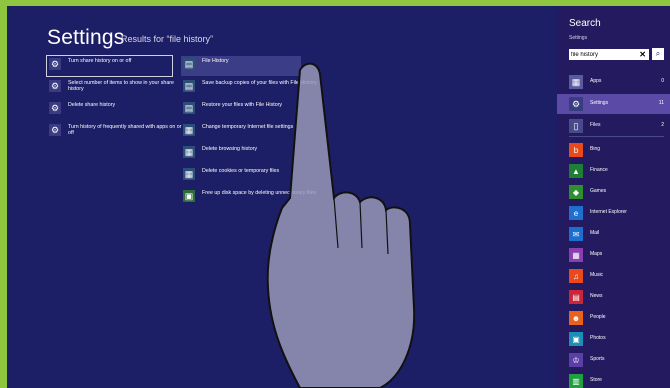 Image resolution: width=670 pixels, height=388 pixels. Describe the element at coordinates (595, 233) in the screenshot. I see `app-label: Mail` at that location.